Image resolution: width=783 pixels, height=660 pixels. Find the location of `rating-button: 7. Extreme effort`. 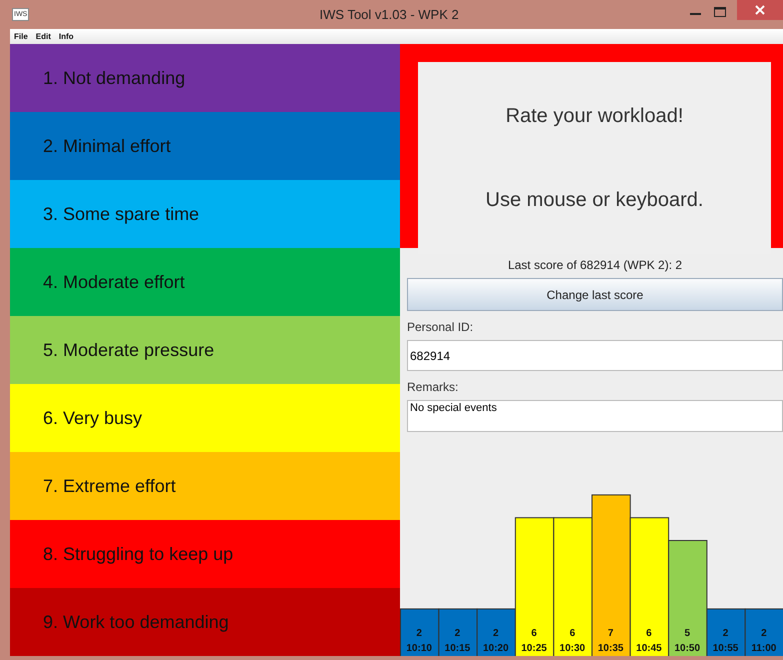

rating-button: 7. Extreme effort is located at coordinates (205, 486).